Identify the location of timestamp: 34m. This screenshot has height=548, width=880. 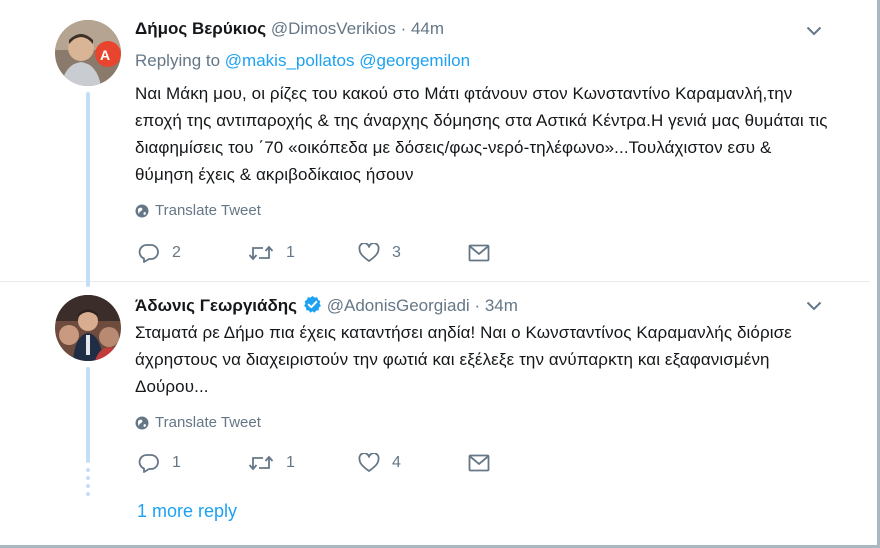
(501, 305).